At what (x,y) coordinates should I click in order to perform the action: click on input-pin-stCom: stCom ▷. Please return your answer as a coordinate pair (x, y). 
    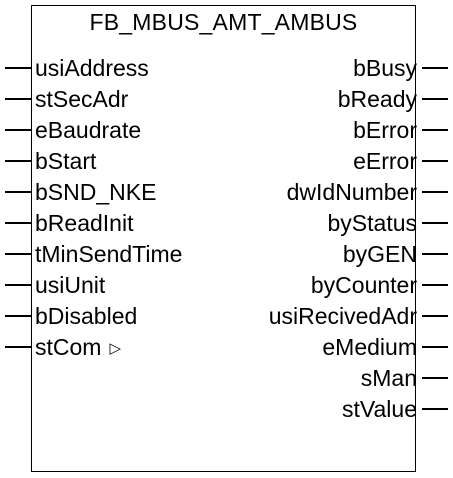
    Looking at the image, I should click on (105, 347).